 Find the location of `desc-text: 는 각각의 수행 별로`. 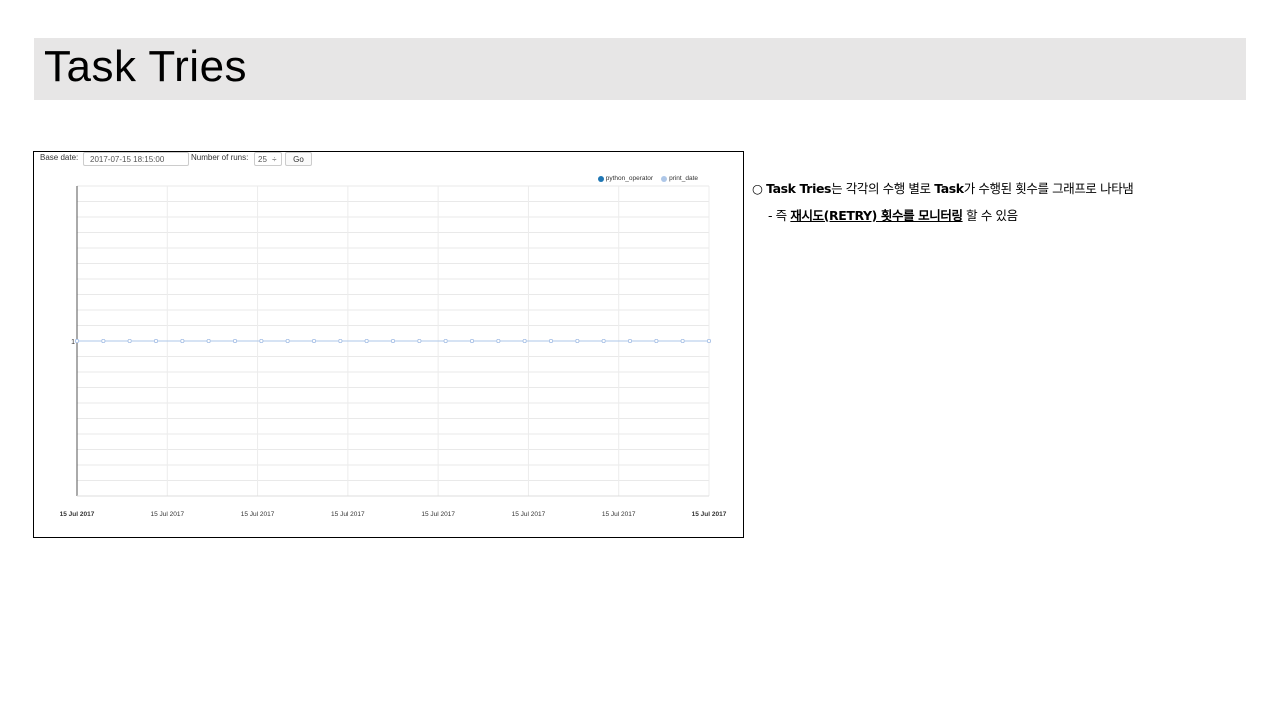

desc-text: 는 각각의 수행 별로 is located at coordinates (883, 188).